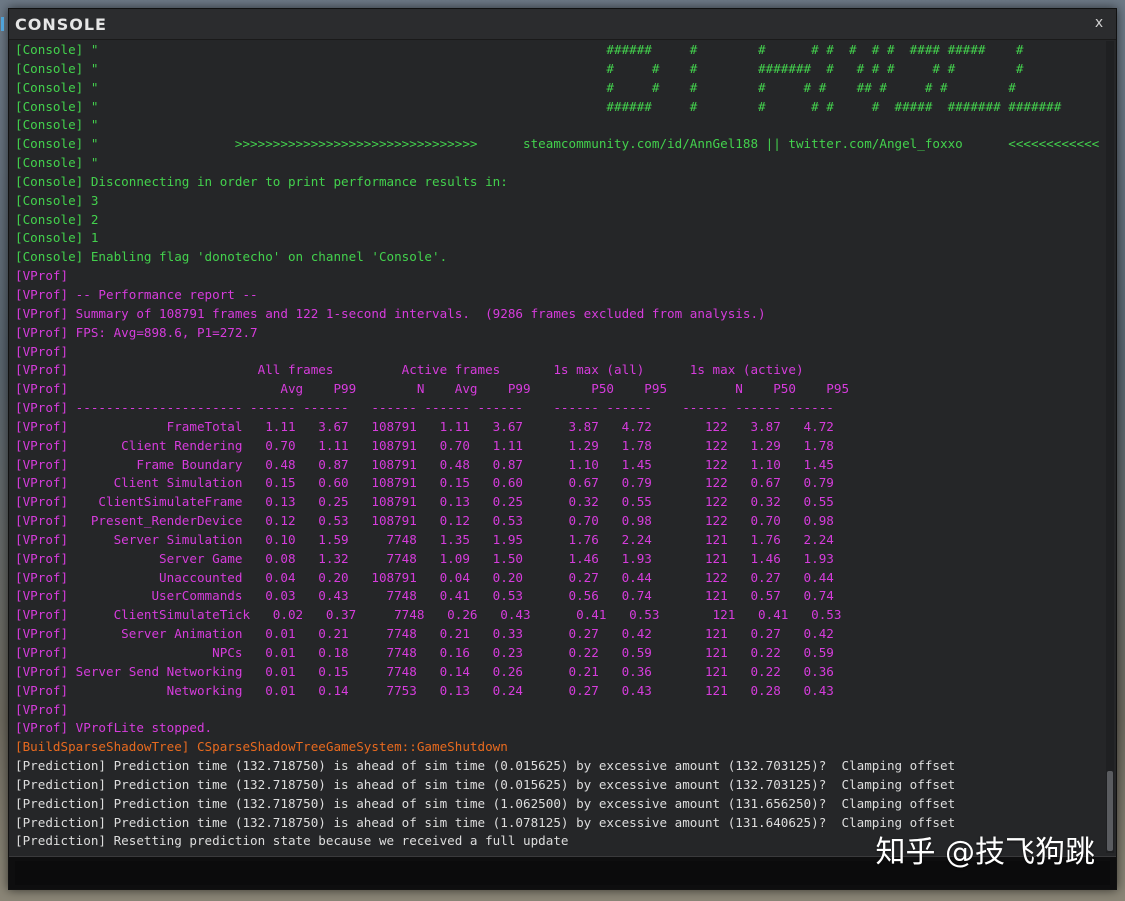  I want to click on window-title: CONSOLE, so click(61, 24).